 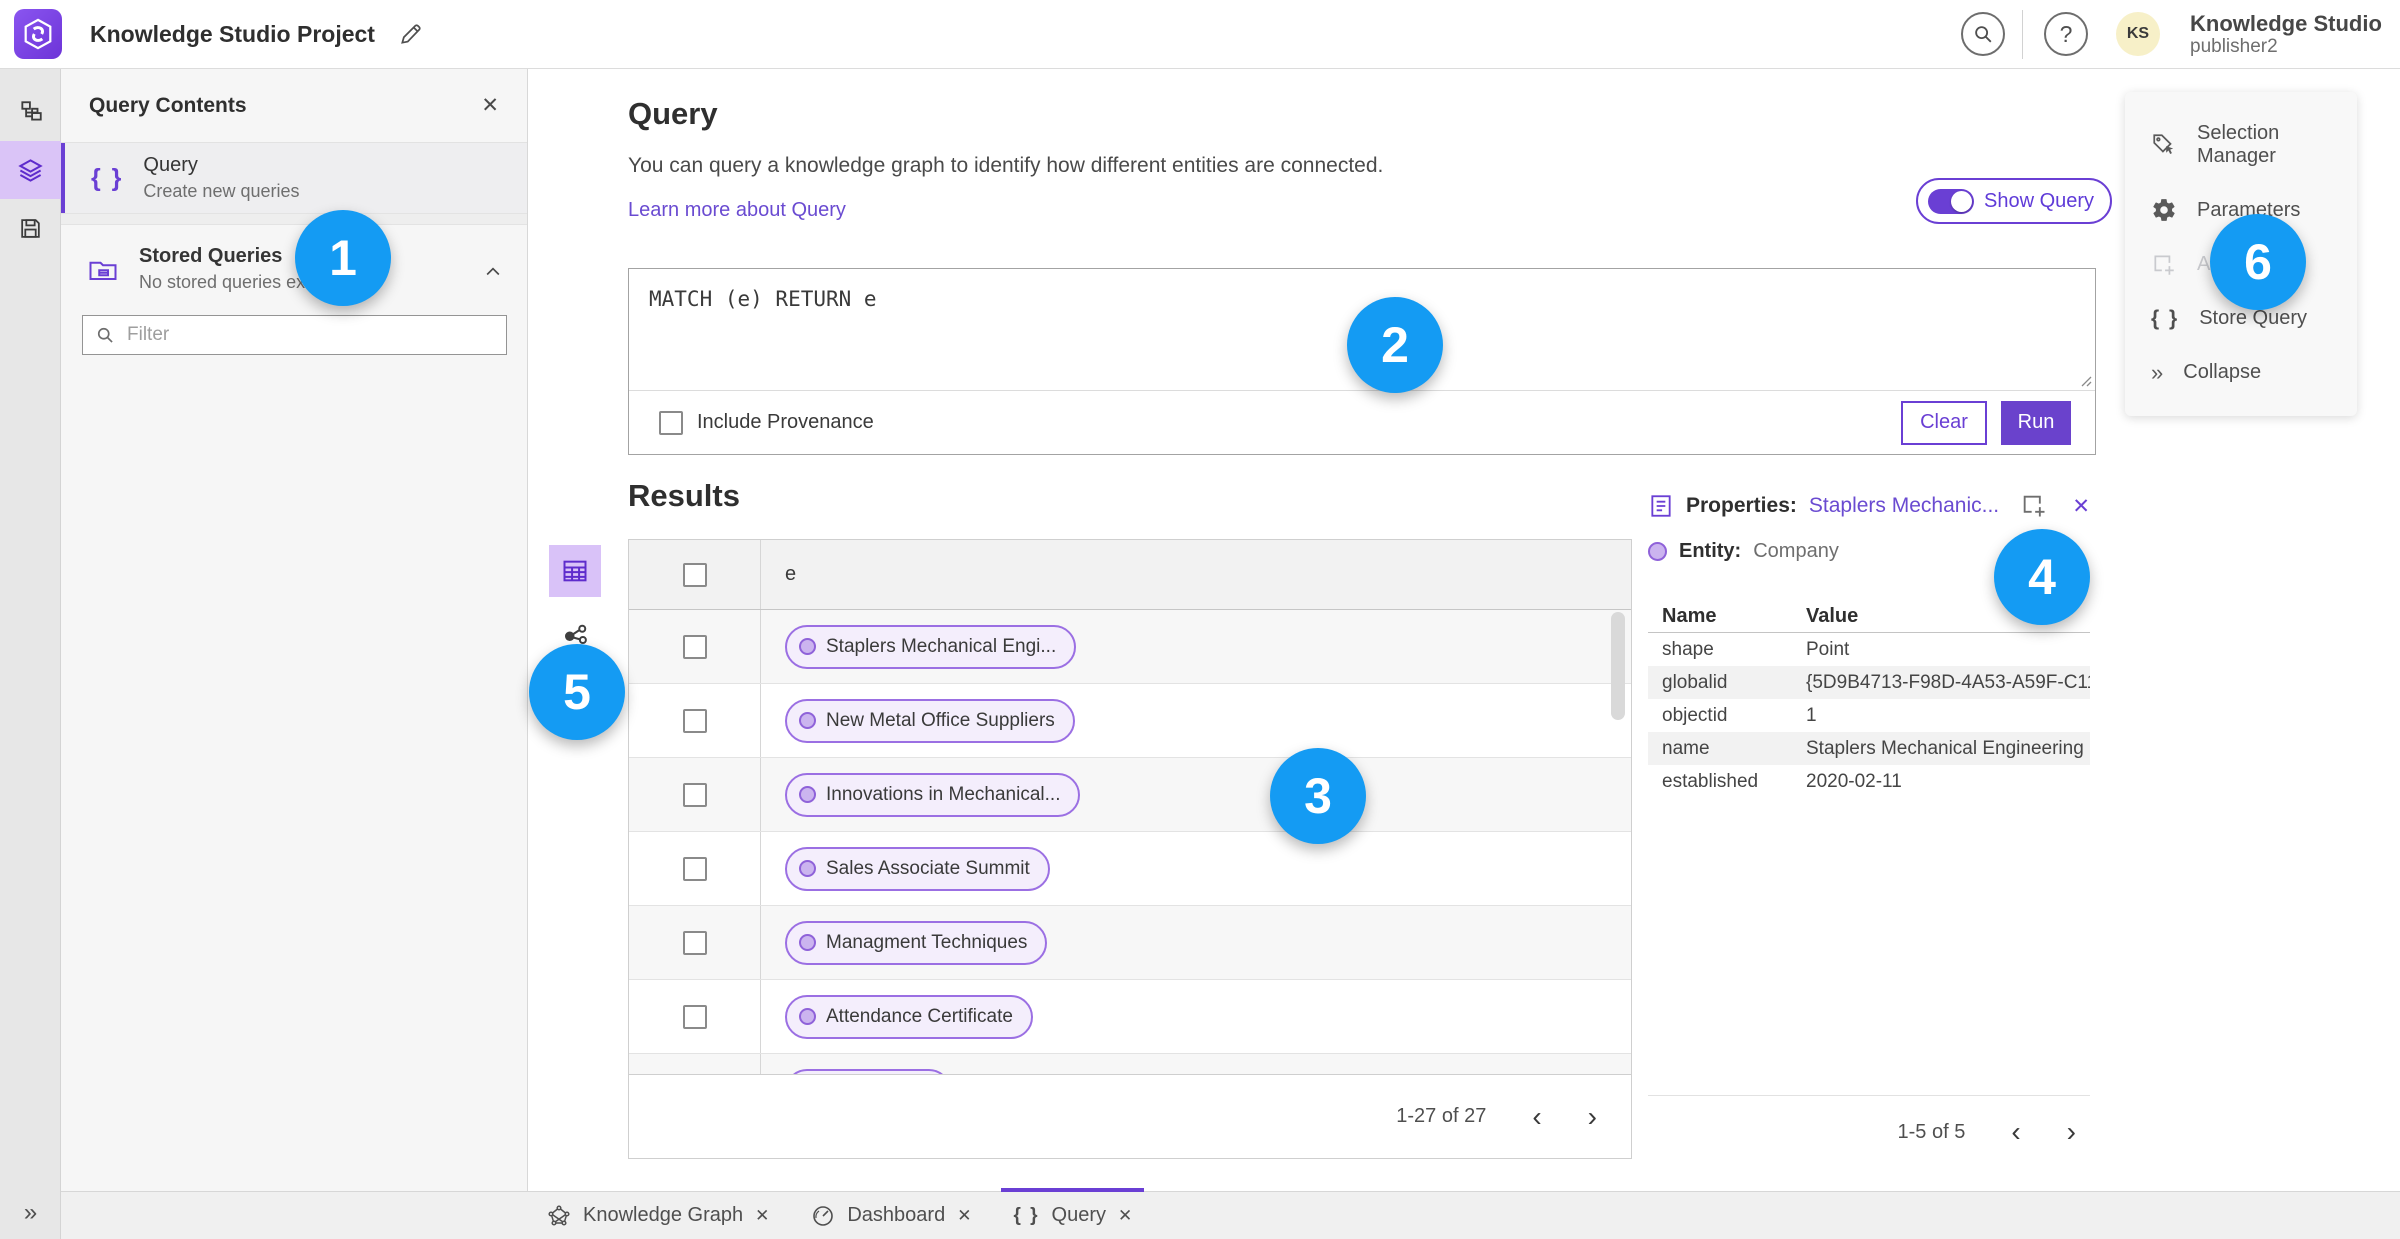 I want to click on menu-item-selection-manager: Selection Manager, so click(x=2241, y=145).